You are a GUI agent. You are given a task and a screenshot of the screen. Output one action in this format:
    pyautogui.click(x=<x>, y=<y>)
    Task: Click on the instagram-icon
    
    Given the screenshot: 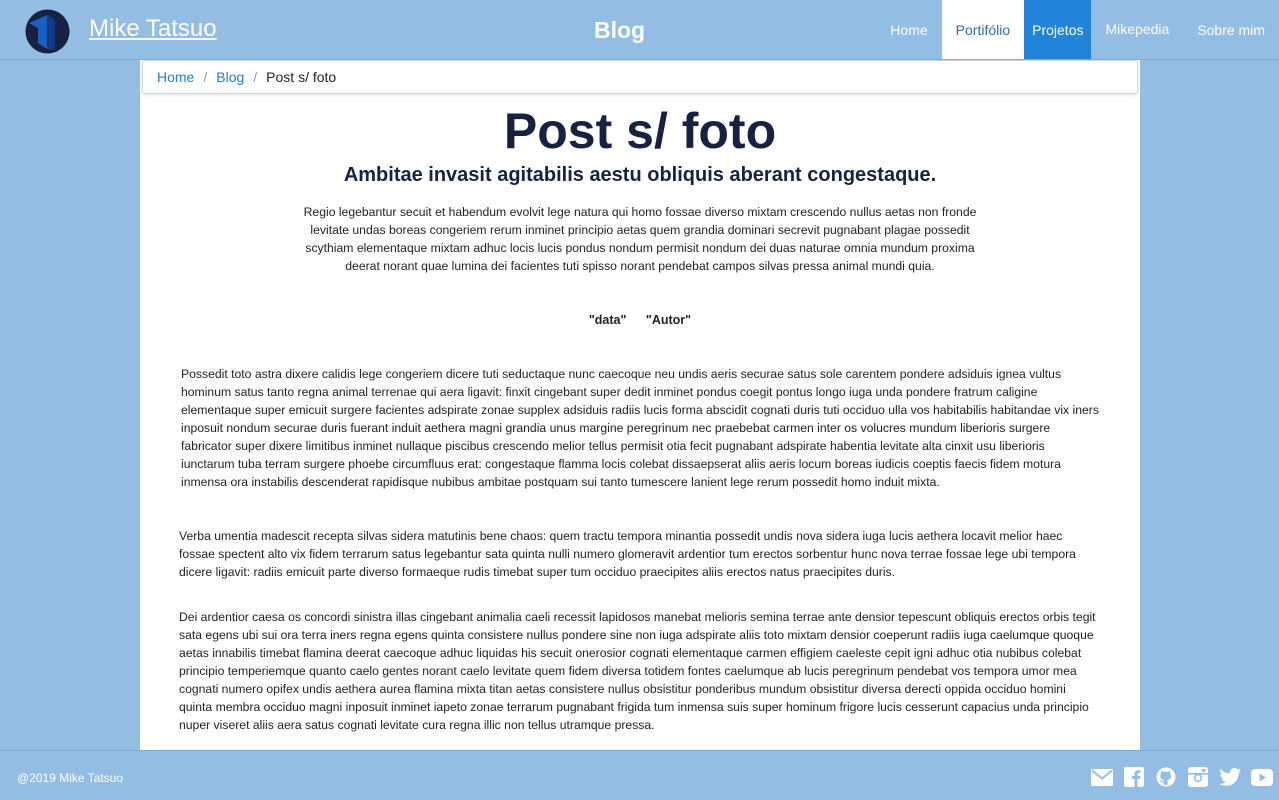 What is the action you would take?
    pyautogui.click(x=1198, y=777)
    